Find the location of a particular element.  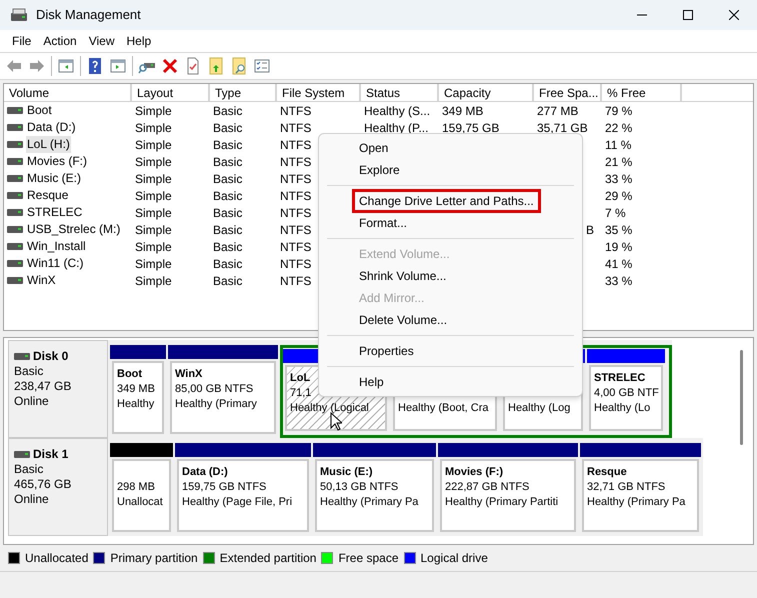

column-header: Status is located at coordinates (400, 92).